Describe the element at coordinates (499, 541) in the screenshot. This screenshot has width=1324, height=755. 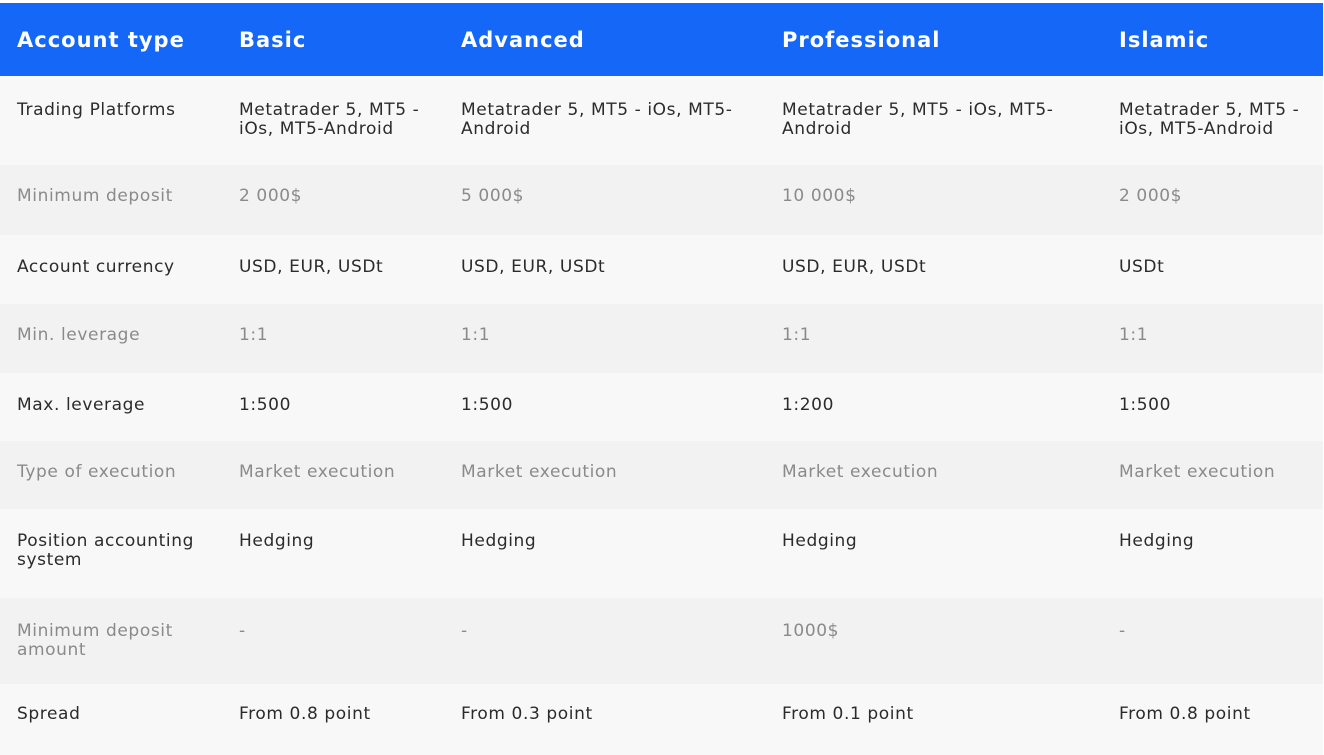
I see `cell-advanced: Hedging` at that location.